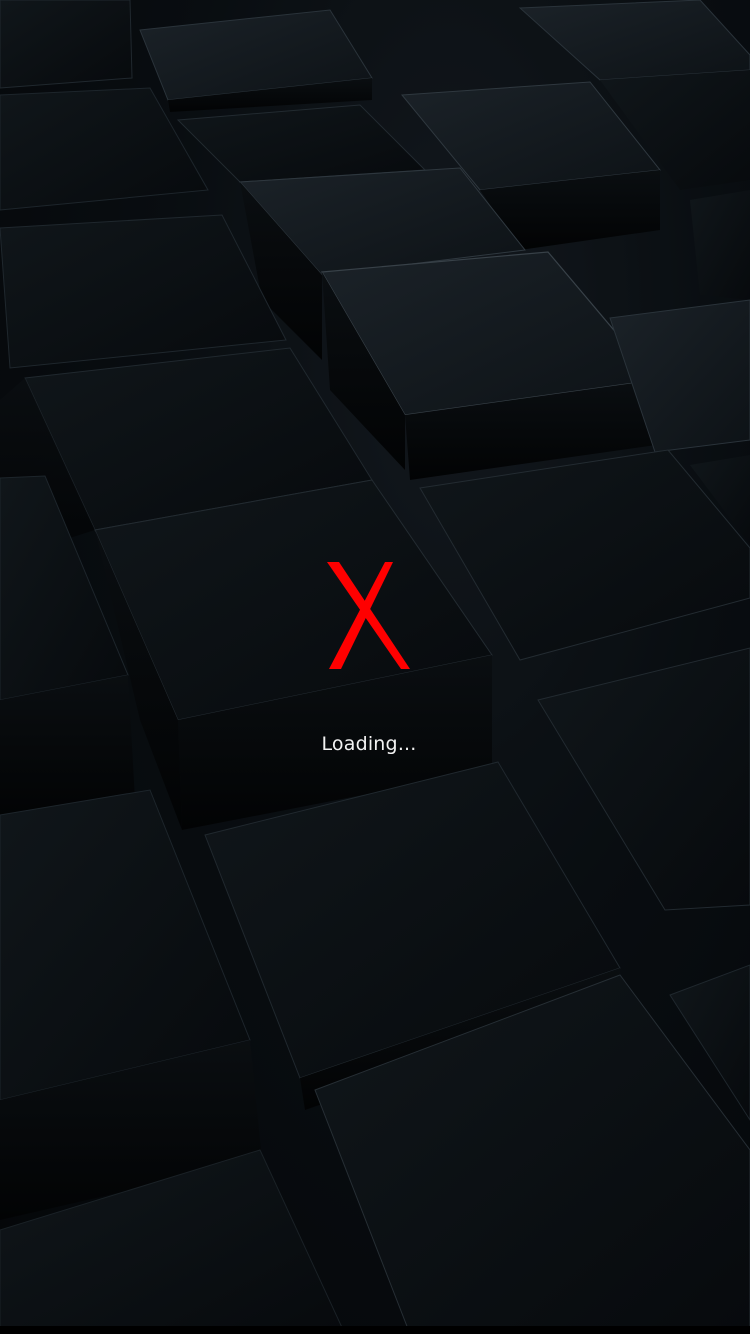 The height and width of the screenshot is (1334, 750). I want to click on red-x-logo-icon, so click(368, 615).